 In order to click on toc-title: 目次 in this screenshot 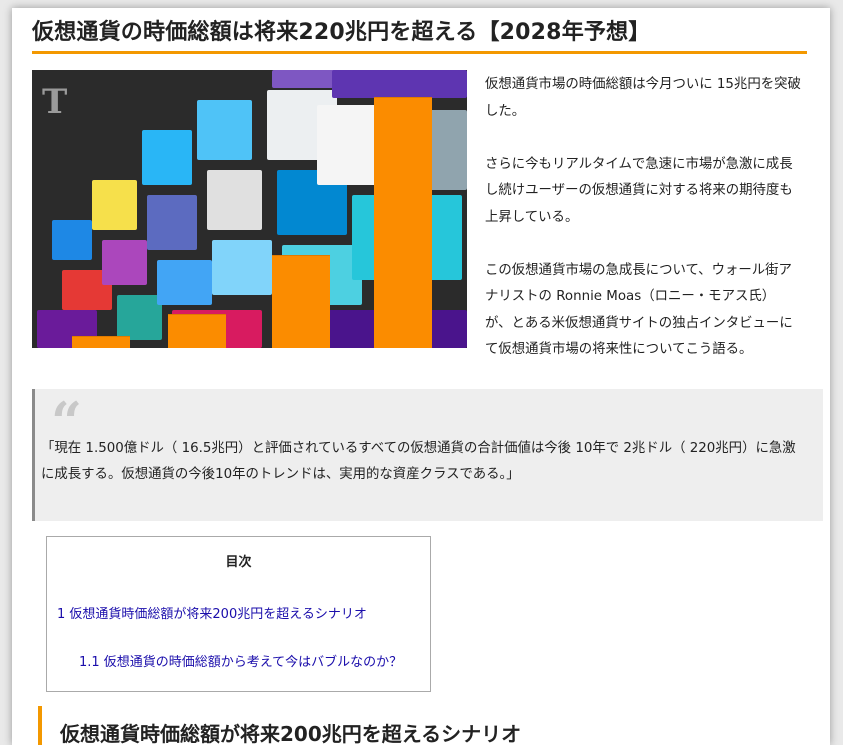, I will do `click(238, 562)`.